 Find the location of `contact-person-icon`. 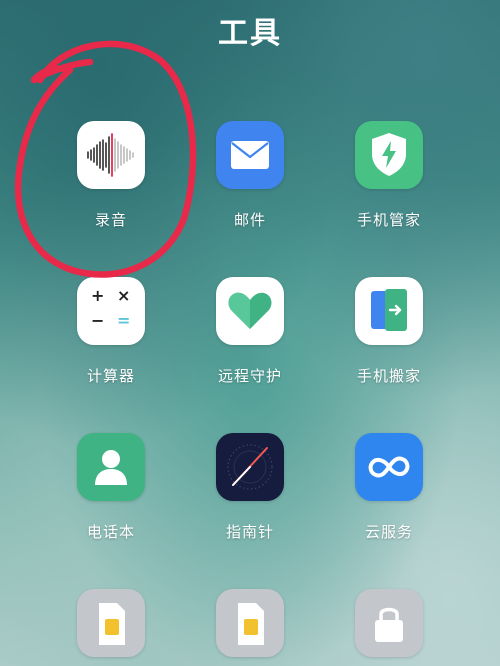

contact-person-icon is located at coordinates (111, 467).